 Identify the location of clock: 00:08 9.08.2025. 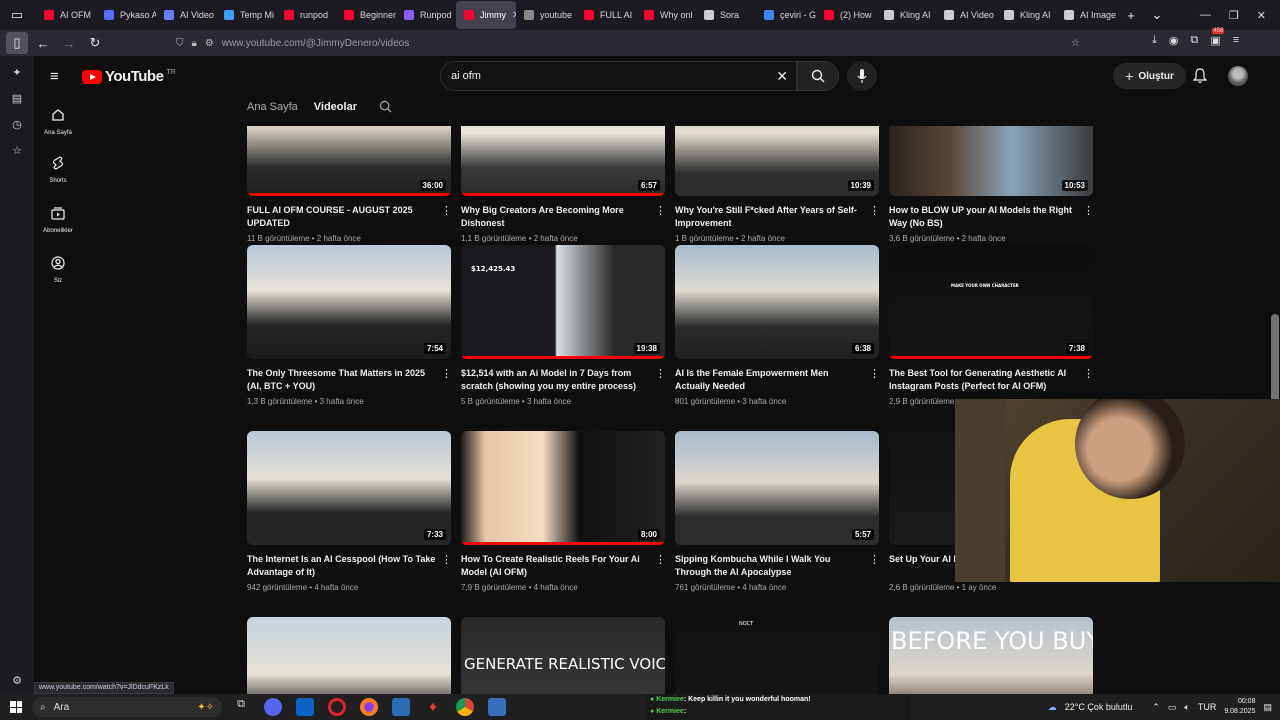
(1239, 707).